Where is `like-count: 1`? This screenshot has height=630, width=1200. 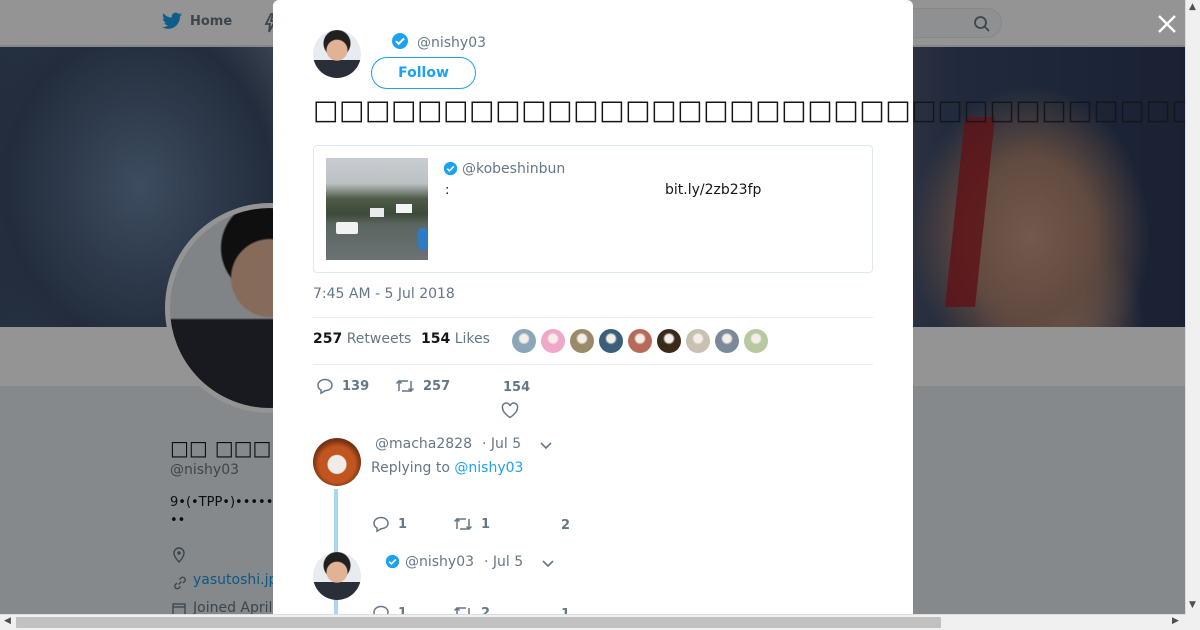 like-count: 1 is located at coordinates (565, 610).